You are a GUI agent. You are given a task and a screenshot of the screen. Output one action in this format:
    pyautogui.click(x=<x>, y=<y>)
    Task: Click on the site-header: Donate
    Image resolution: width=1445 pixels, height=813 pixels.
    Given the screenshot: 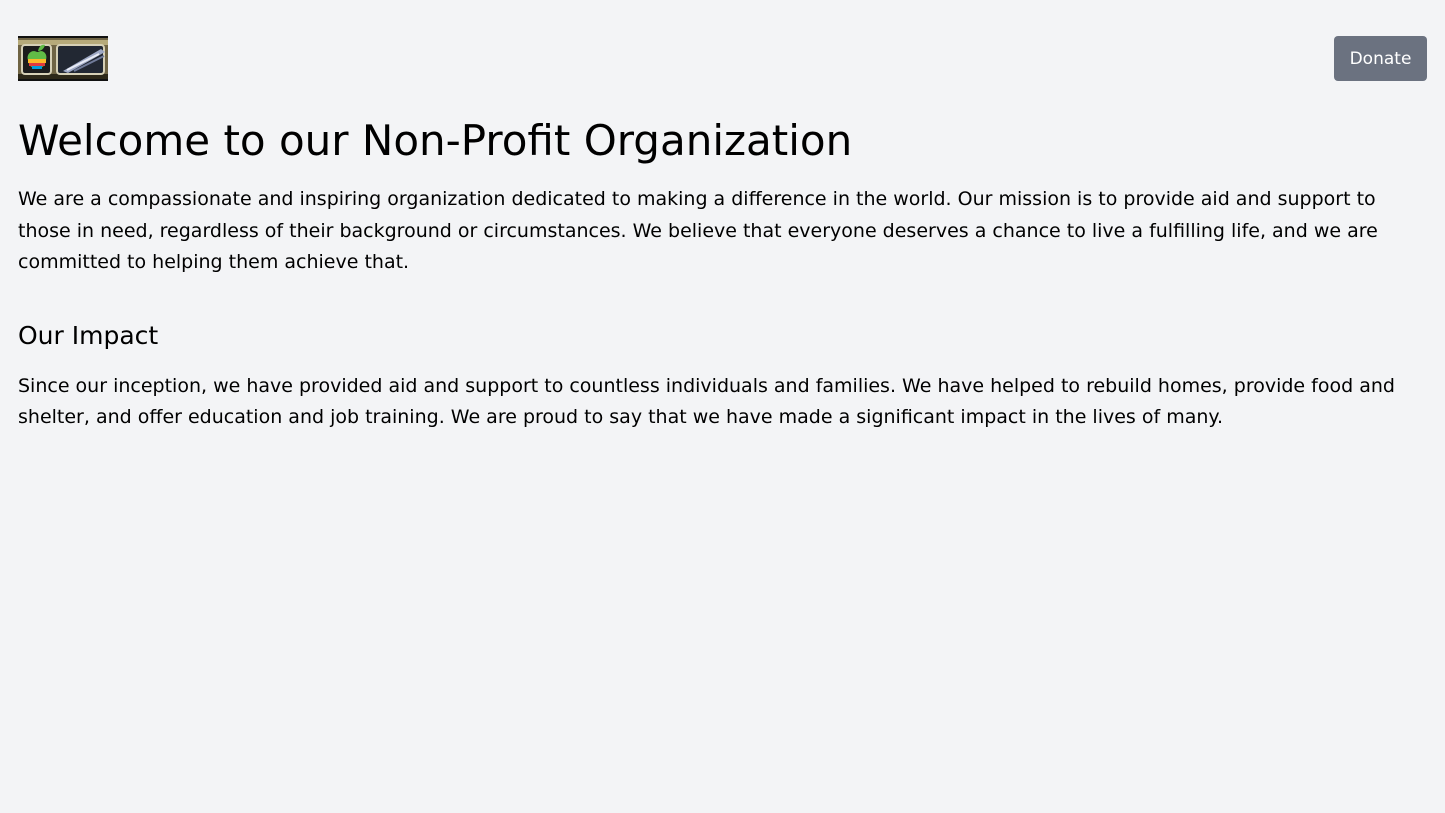 What is the action you would take?
    pyautogui.click(x=722, y=58)
    